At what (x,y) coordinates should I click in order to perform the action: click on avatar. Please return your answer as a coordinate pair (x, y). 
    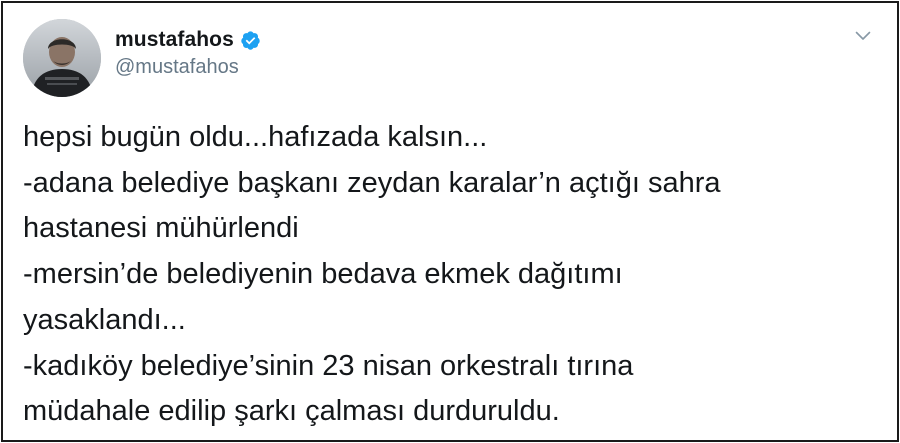
    Looking at the image, I should click on (62, 58).